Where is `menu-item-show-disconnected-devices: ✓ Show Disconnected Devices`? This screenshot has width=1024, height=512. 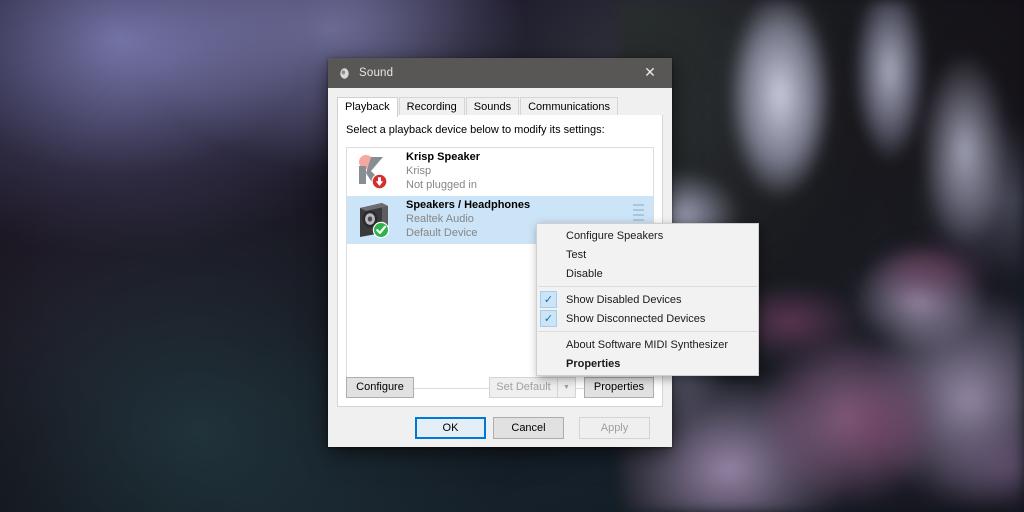 menu-item-show-disconnected-devices: ✓ Show Disconnected Devices is located at coordinates (647, 318).